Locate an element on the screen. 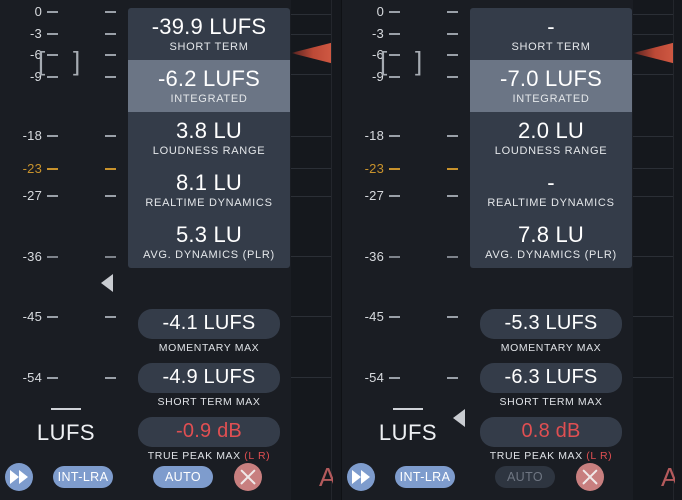  readout-row-integrated: -6.2 LUFS INTEGRATED is located at coordinates (209, 86).